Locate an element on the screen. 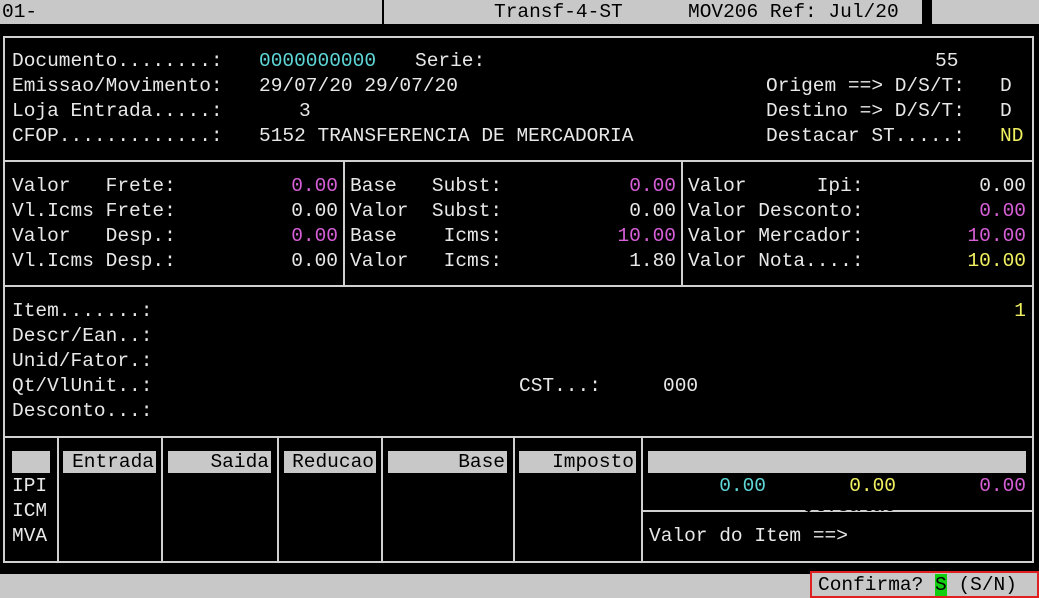 This screenshot has width=1039, height=598. valor-mercador-field: 10.00 is located at coordinates (982, 236).